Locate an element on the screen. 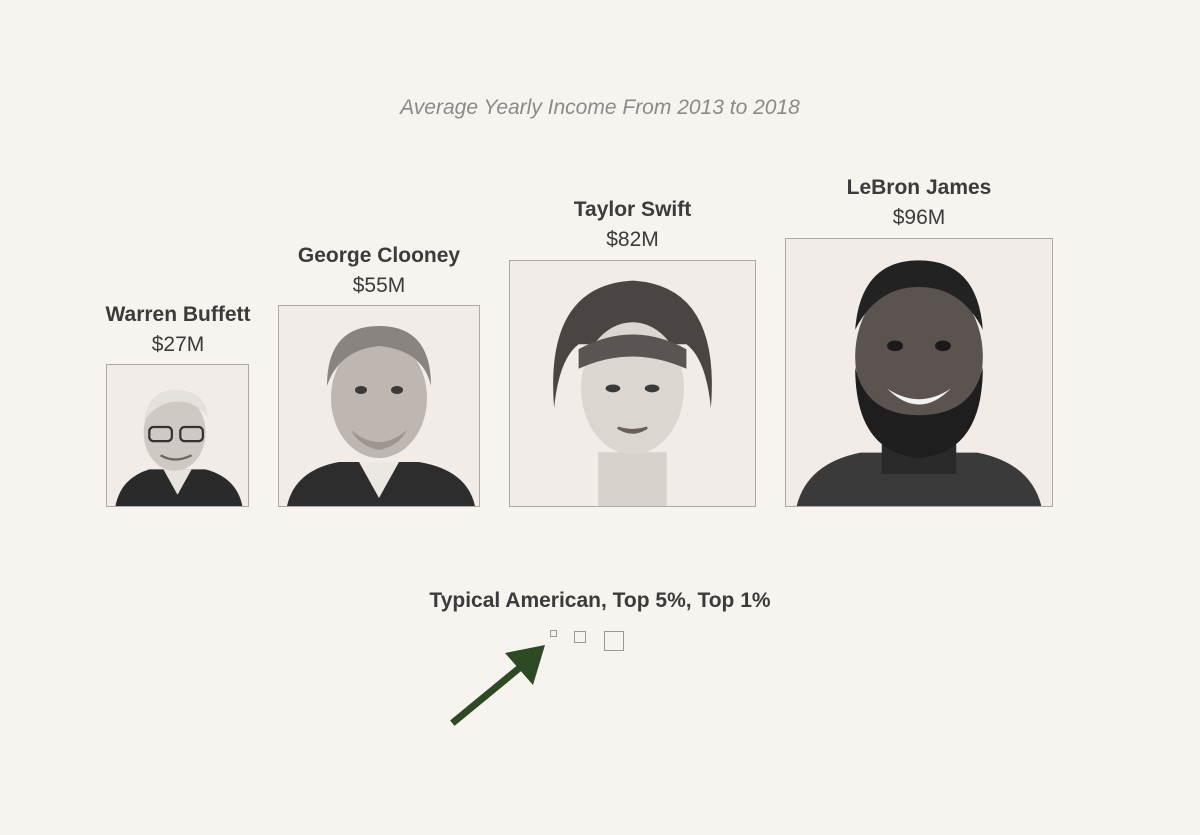 The height and width of the screenshot is (835, 1200). person-label-lebron-james: LeBron James $96M is located at coordinates (919, 203).